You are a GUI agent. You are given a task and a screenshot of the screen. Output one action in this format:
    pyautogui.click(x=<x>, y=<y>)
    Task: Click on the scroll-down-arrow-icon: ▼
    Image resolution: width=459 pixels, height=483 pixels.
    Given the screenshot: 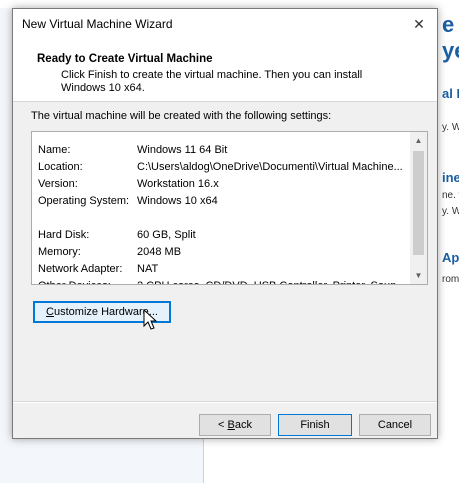 What is the action you would take?
    pyautogui.click(x=418, y=275)
    